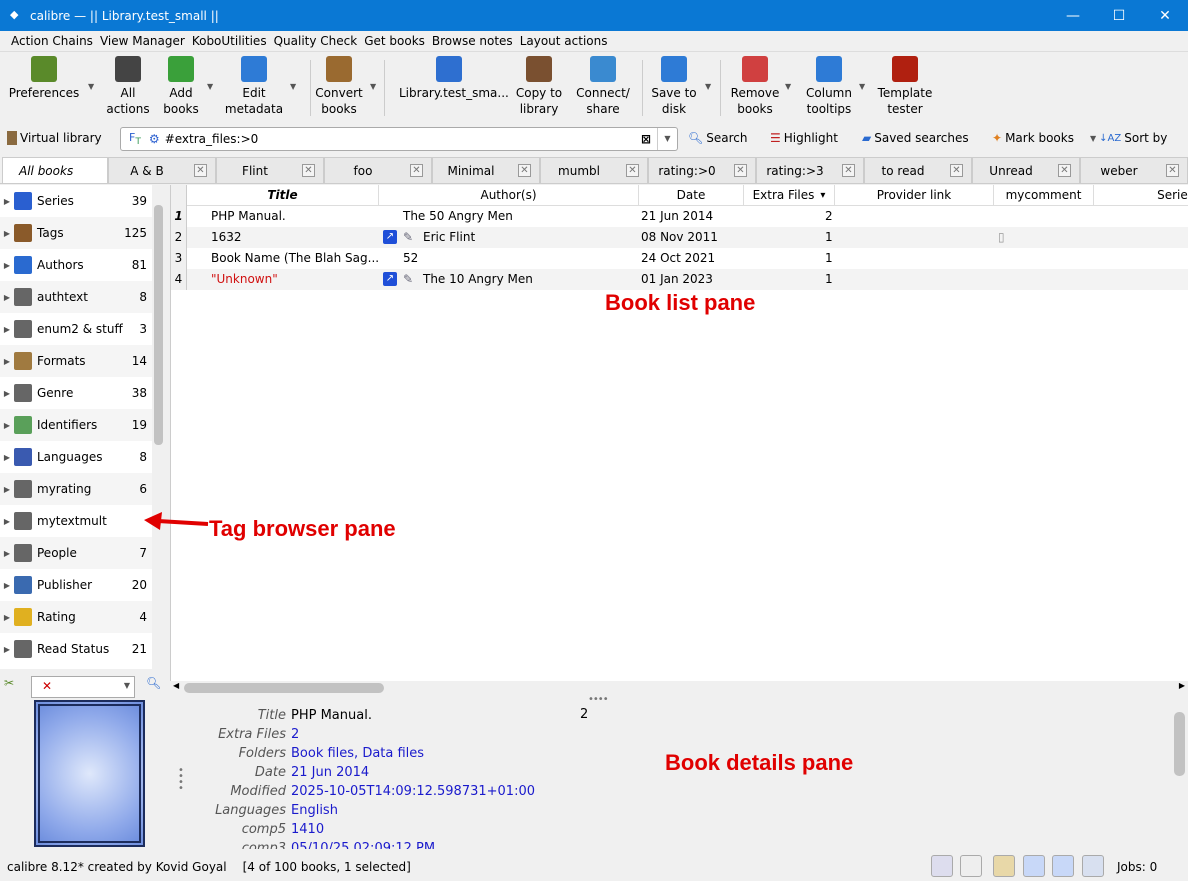 The image size is (1188, 881). What do you see at coordinates (1034, 866) in the screenshot?
I see `cover-grid-icon` at bounding box center [1034, 866].